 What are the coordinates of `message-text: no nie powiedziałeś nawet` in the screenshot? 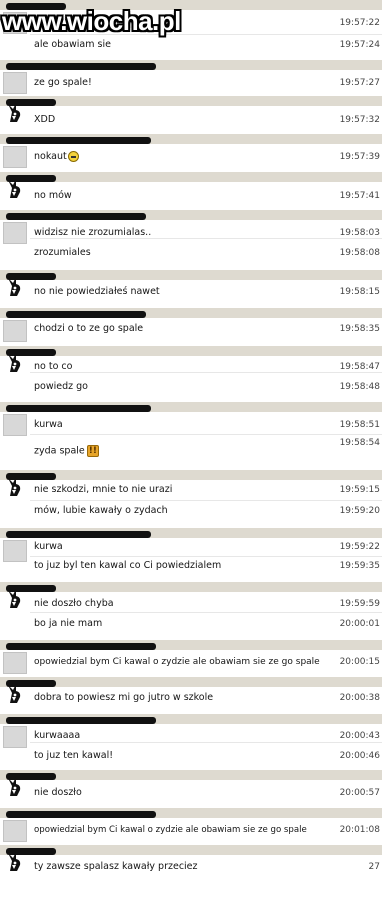 It's located at (97, 291).